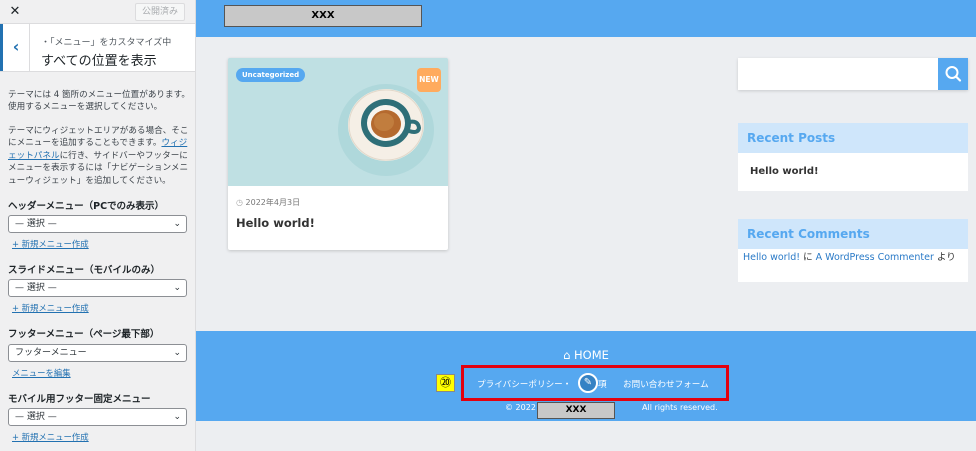 This screenshot has width=976, height=451. I want to click on copyright-rights: All rights reserved., so click(680, 407).